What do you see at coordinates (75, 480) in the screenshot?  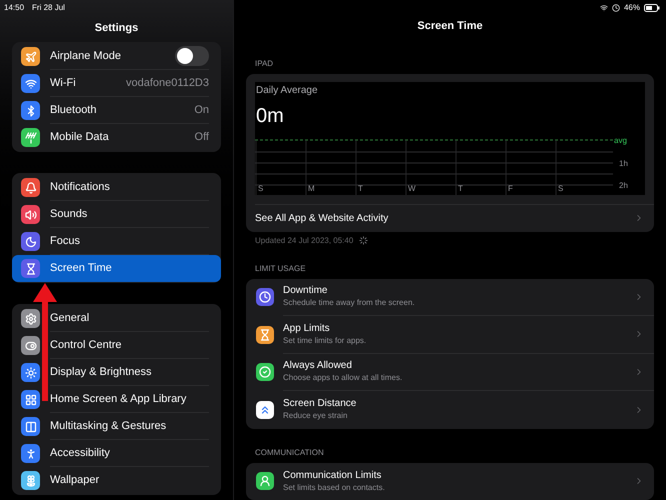 I see `item-label: Wallpaper` at bounding box center [75, 480].